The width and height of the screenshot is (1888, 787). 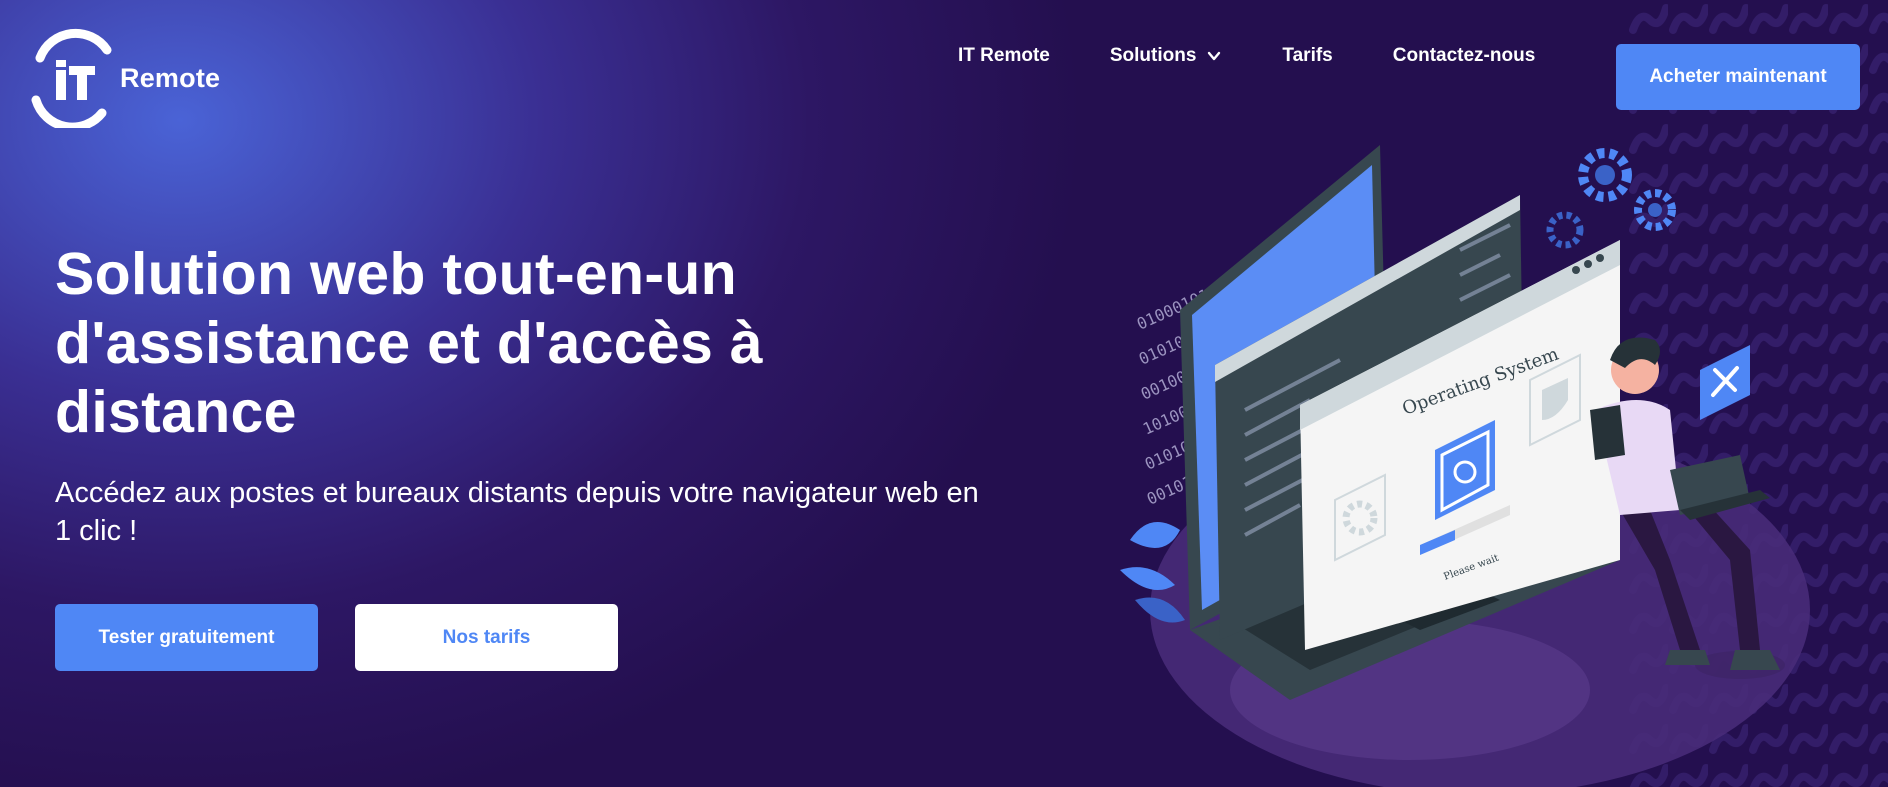 I want to click on brand-name: Remote, so click(x=170, y=77).